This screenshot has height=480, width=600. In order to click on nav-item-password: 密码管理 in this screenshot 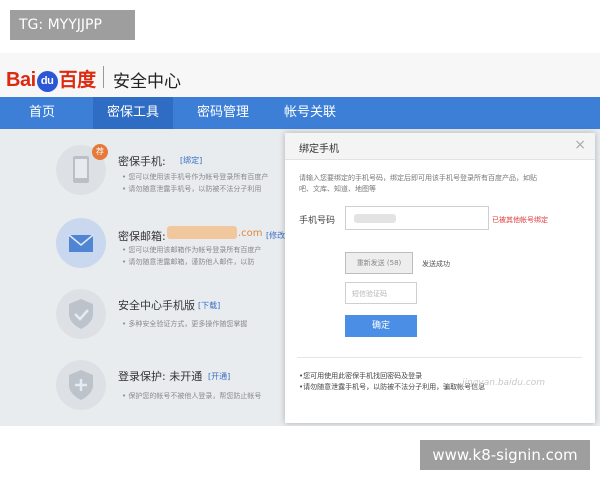, I will do `click(223, 113)`.